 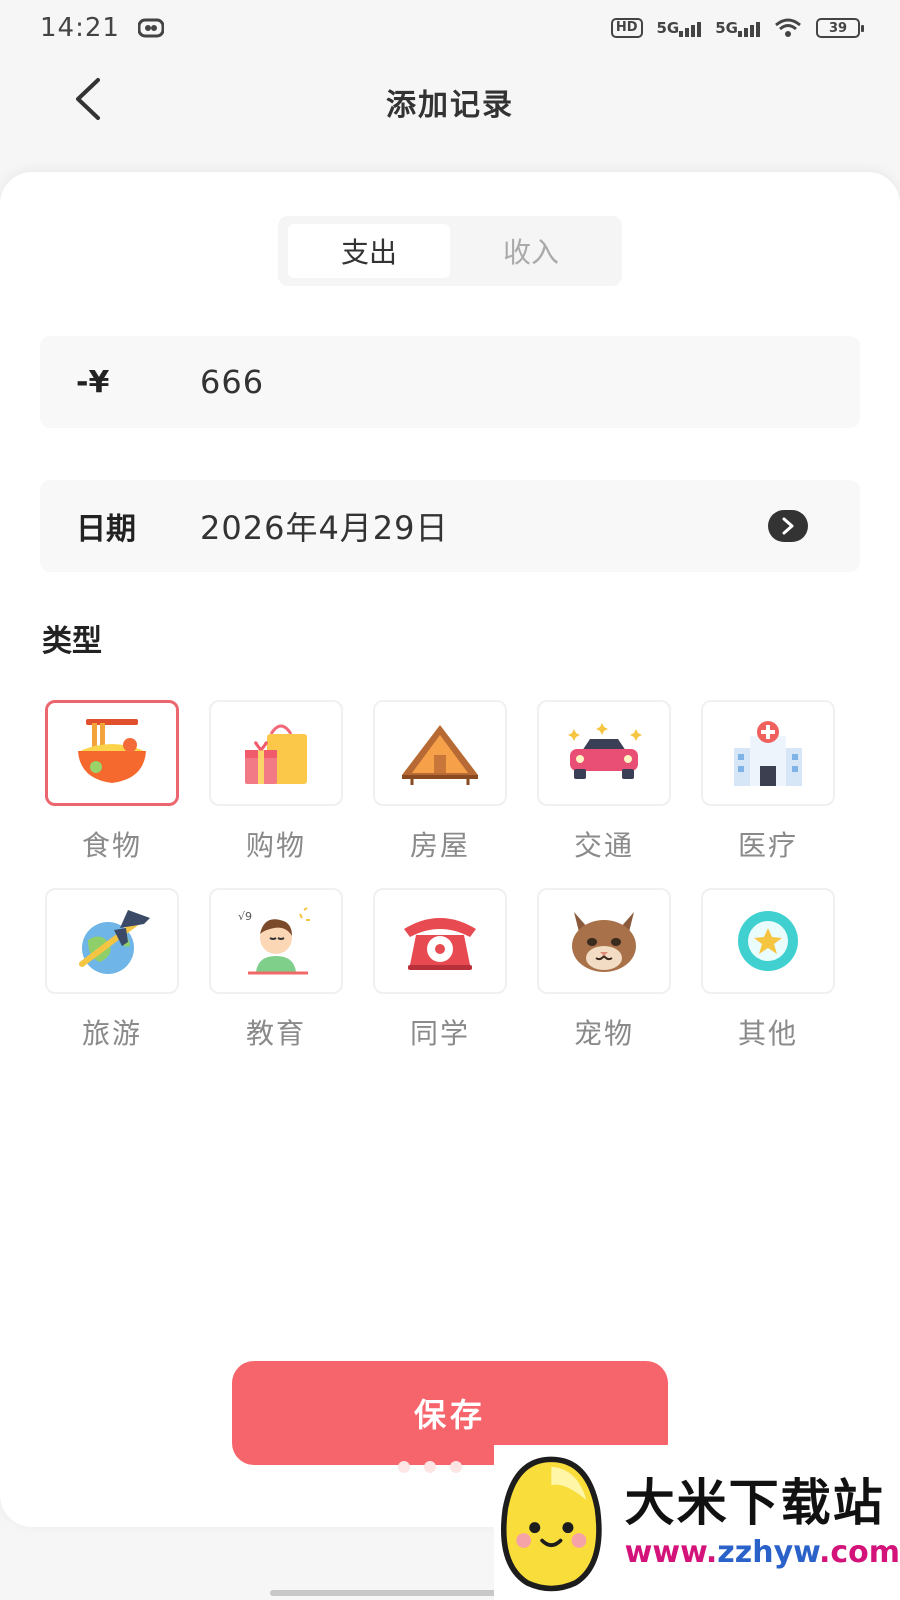 I want to click on category-other: 其他, so click(x=768, y=970).